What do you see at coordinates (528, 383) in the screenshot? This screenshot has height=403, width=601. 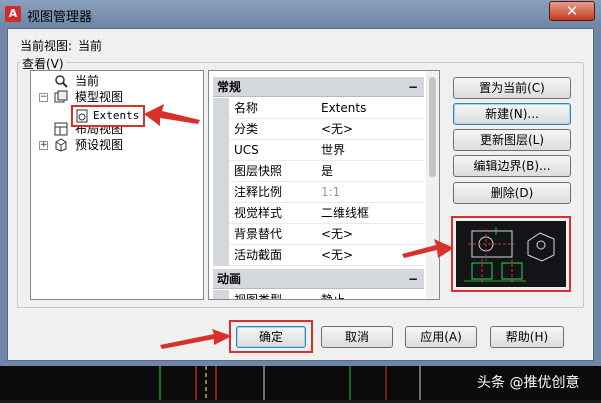 I see `watermark: 头条 @推优创意` at bounding box center [528, 383].